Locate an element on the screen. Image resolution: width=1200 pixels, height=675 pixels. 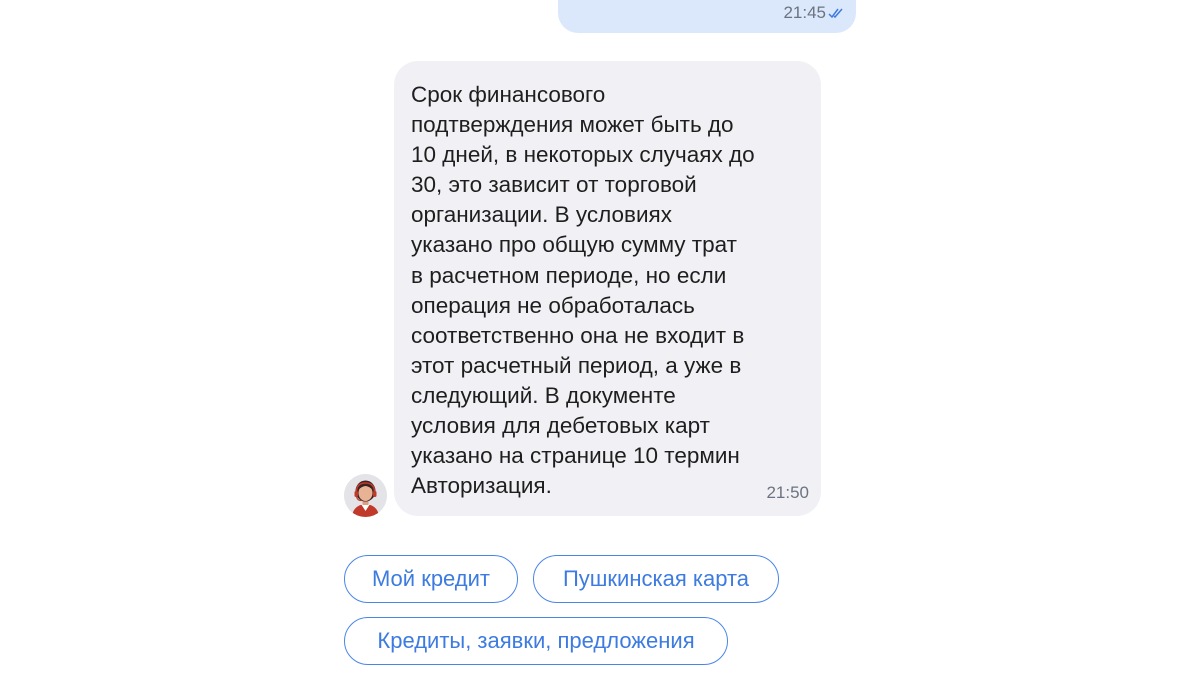
outgoing-message-meta: 21:45 is located at coordinates (813, 13).